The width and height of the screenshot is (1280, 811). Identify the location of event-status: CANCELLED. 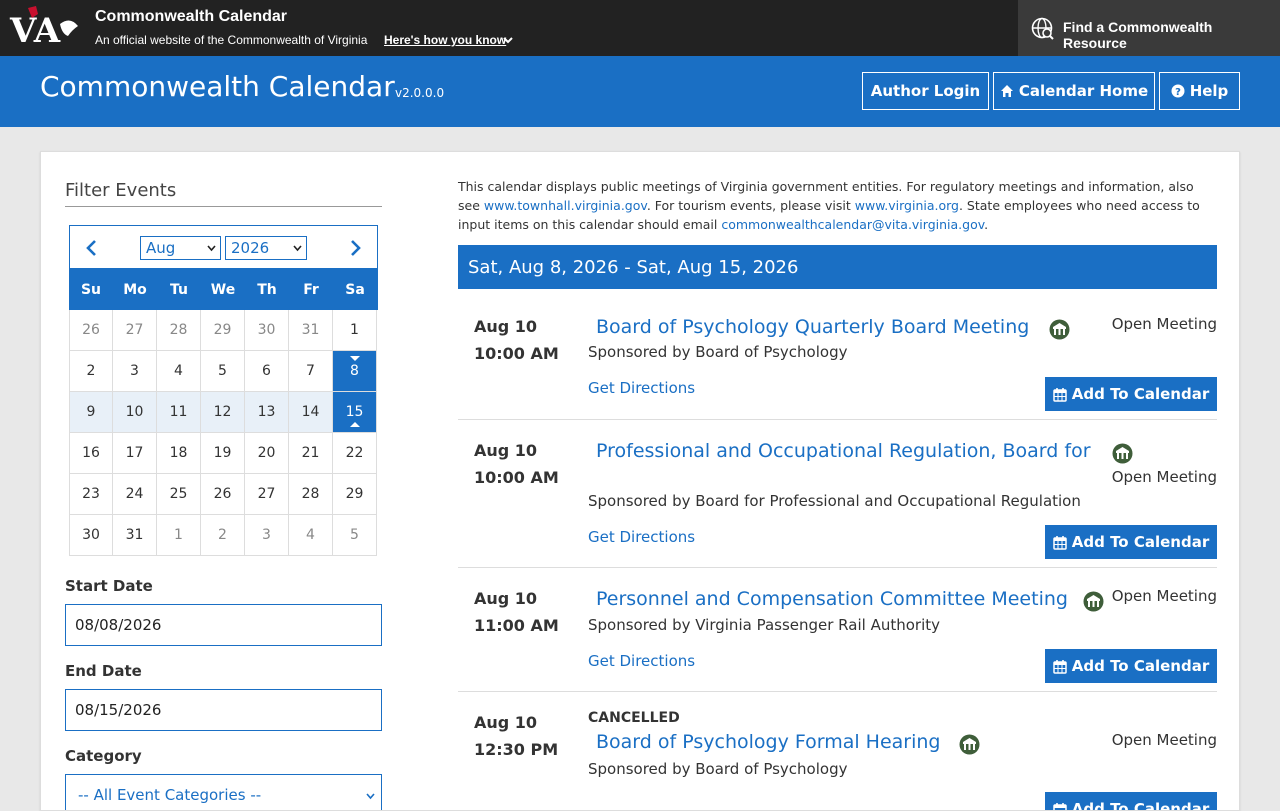
(634, 718).